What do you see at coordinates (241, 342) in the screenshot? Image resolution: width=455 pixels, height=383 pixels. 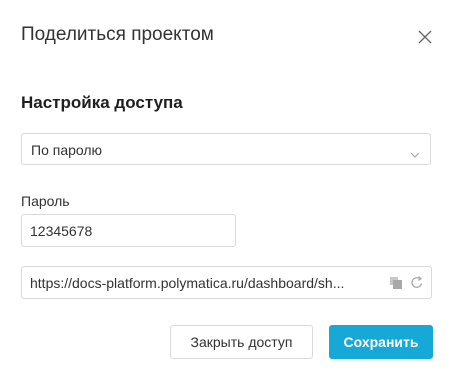 I see `close-access-button: Закрыть доступ` at bounding box center [241, 342].